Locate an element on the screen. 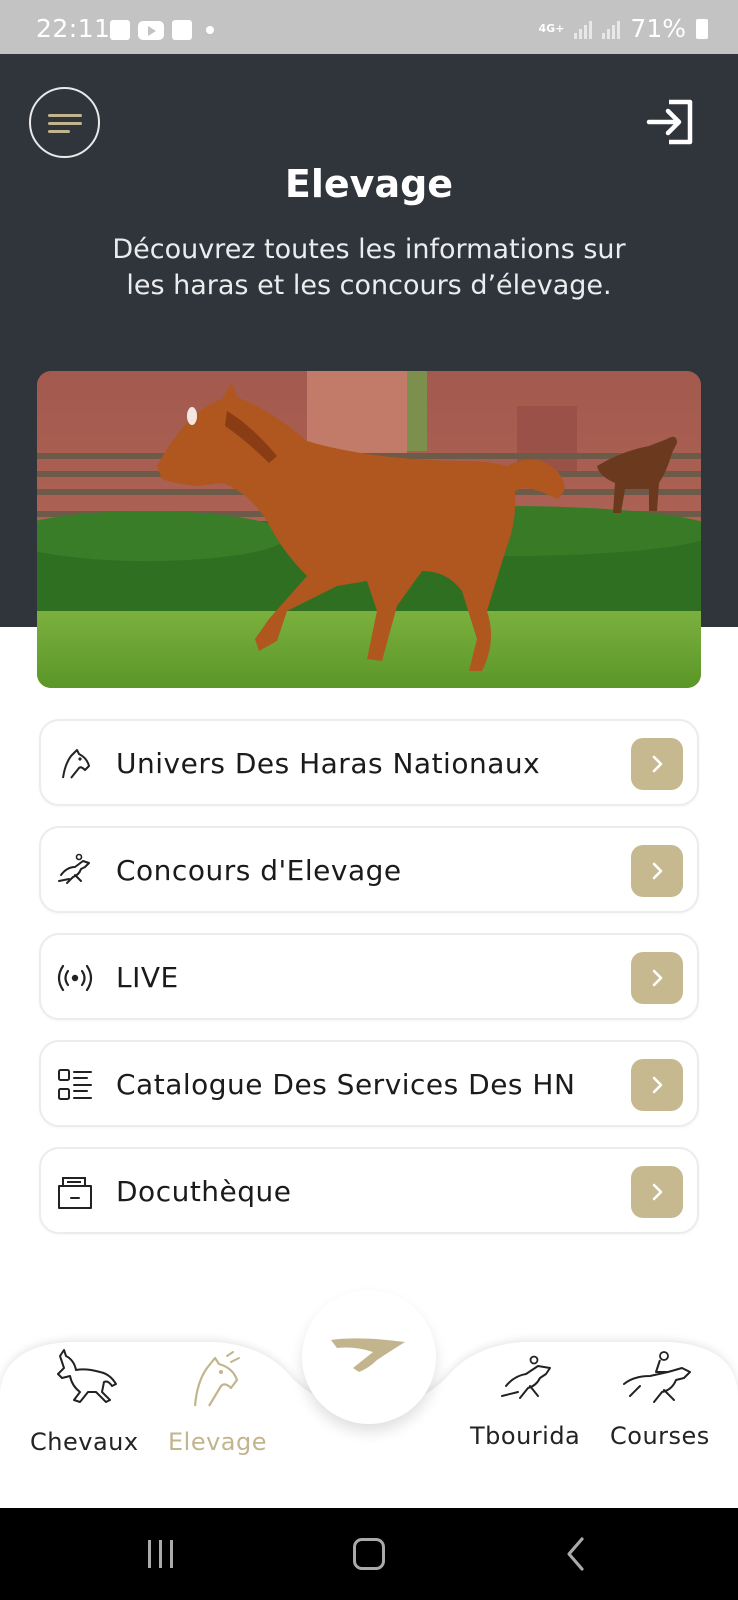  menu-item-label: Catalogue Des Services Des HN is located at coordinates (346, 1084).